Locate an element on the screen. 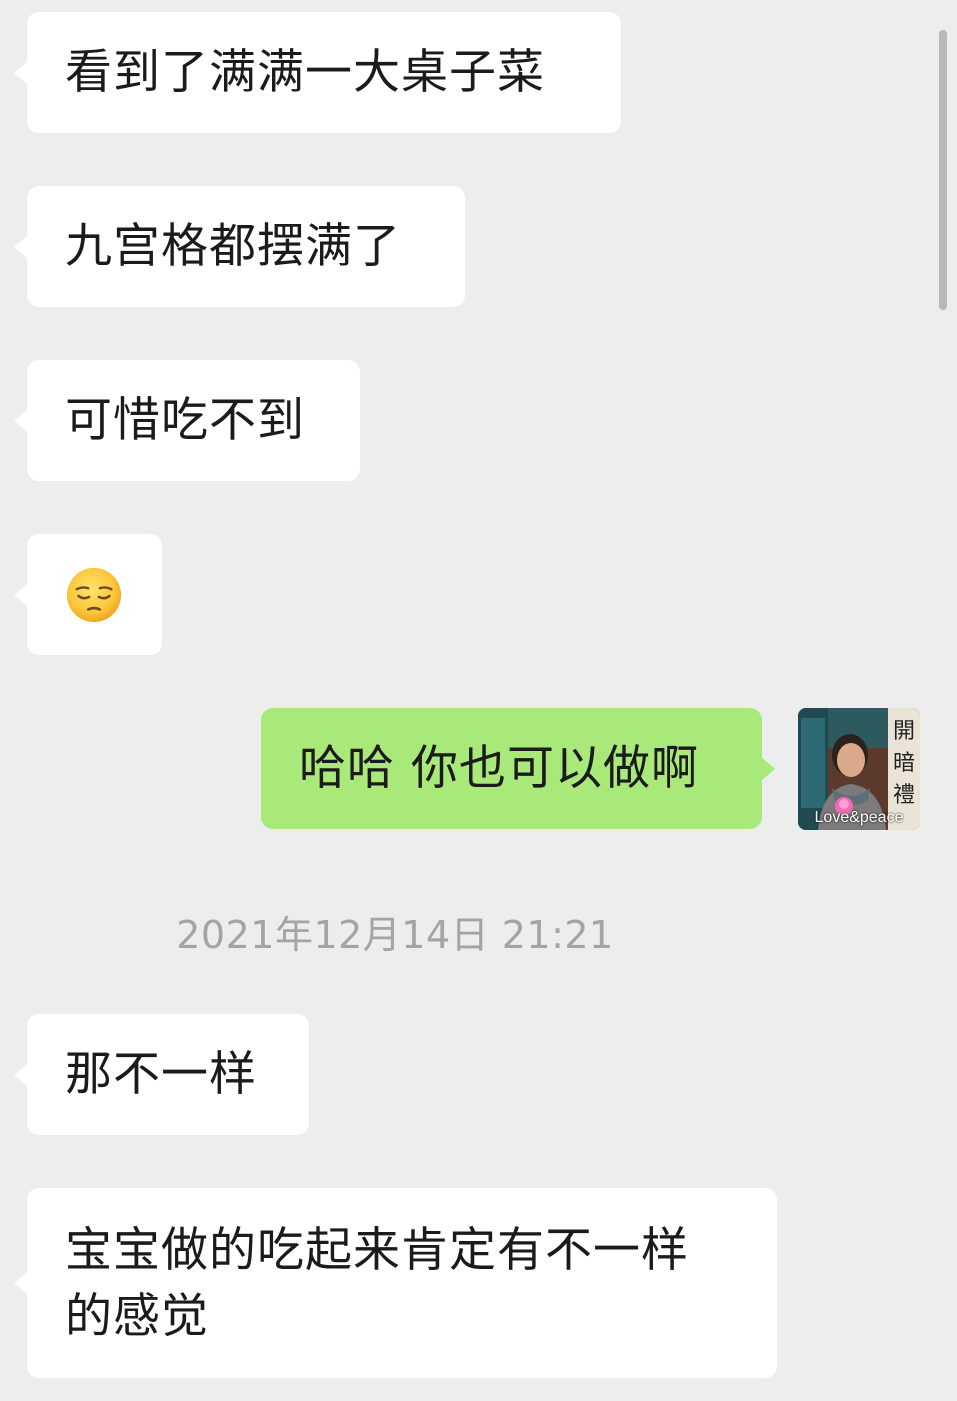 This screenshot has width=957, height=1401. message-bubble-outgoing: 哈哈 你也可以做啊 is located at coordinates (518, 768).